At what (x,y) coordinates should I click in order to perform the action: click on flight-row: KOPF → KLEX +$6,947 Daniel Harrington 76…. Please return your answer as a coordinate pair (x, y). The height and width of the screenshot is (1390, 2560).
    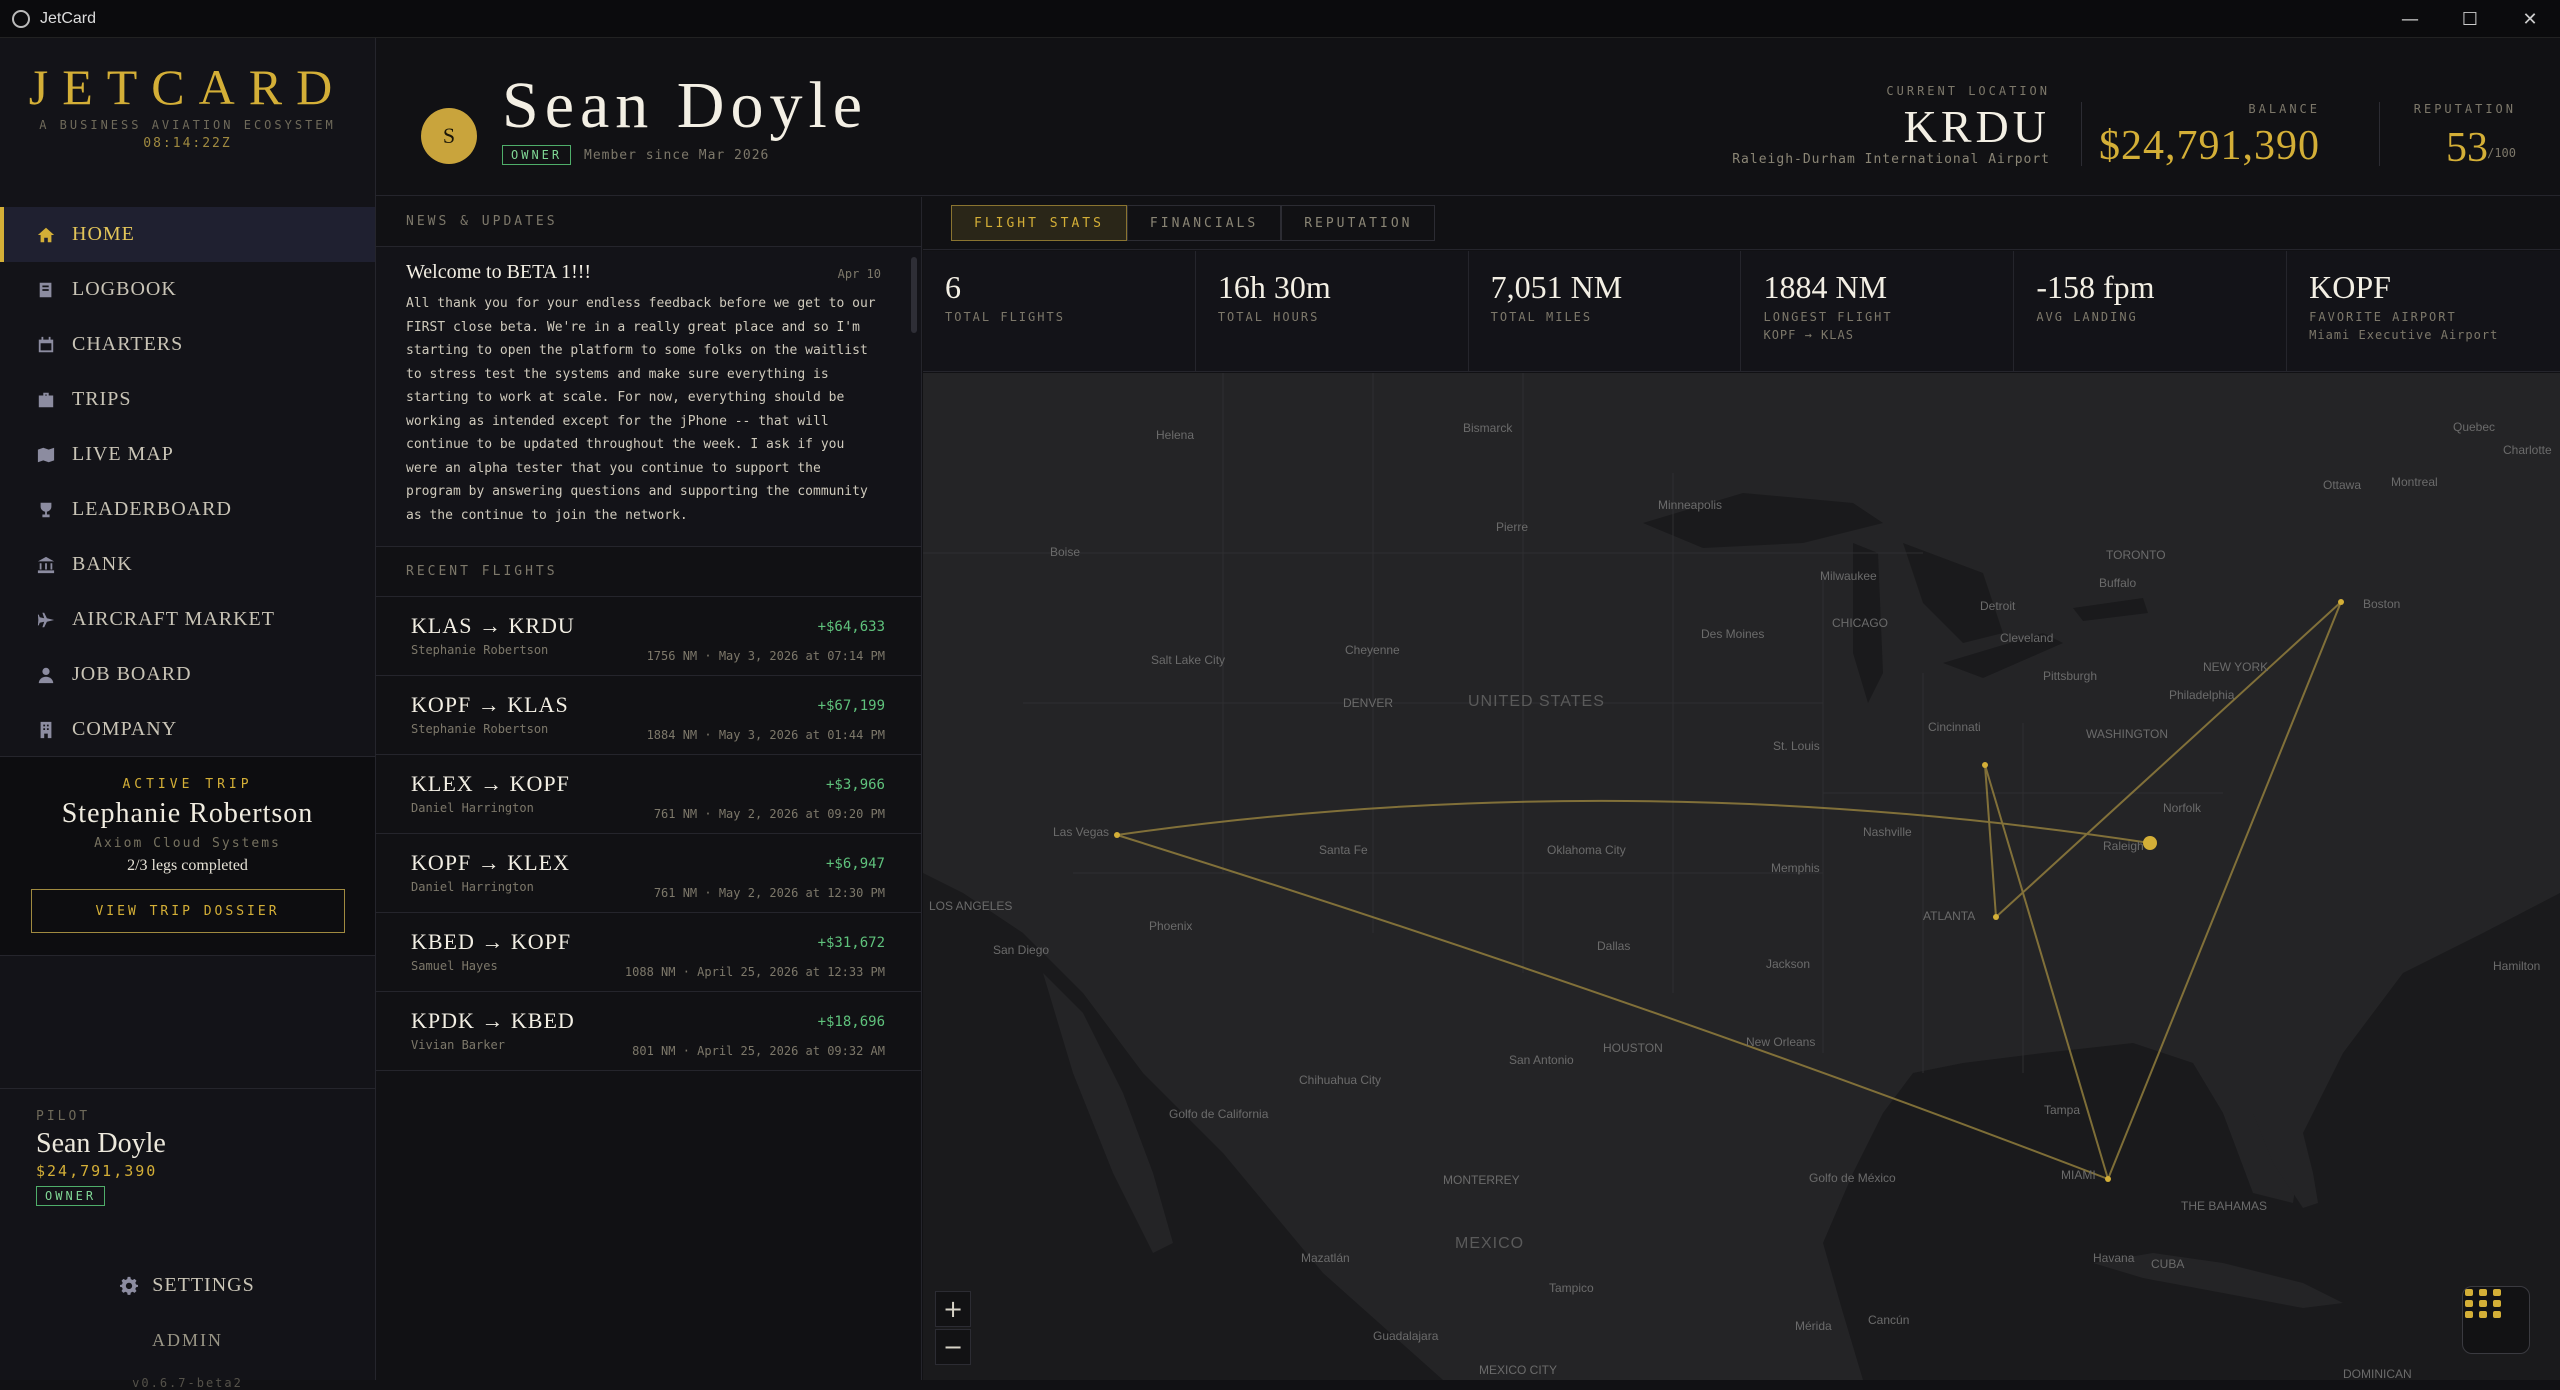
    Looking at the image, I should click on (648, 873).